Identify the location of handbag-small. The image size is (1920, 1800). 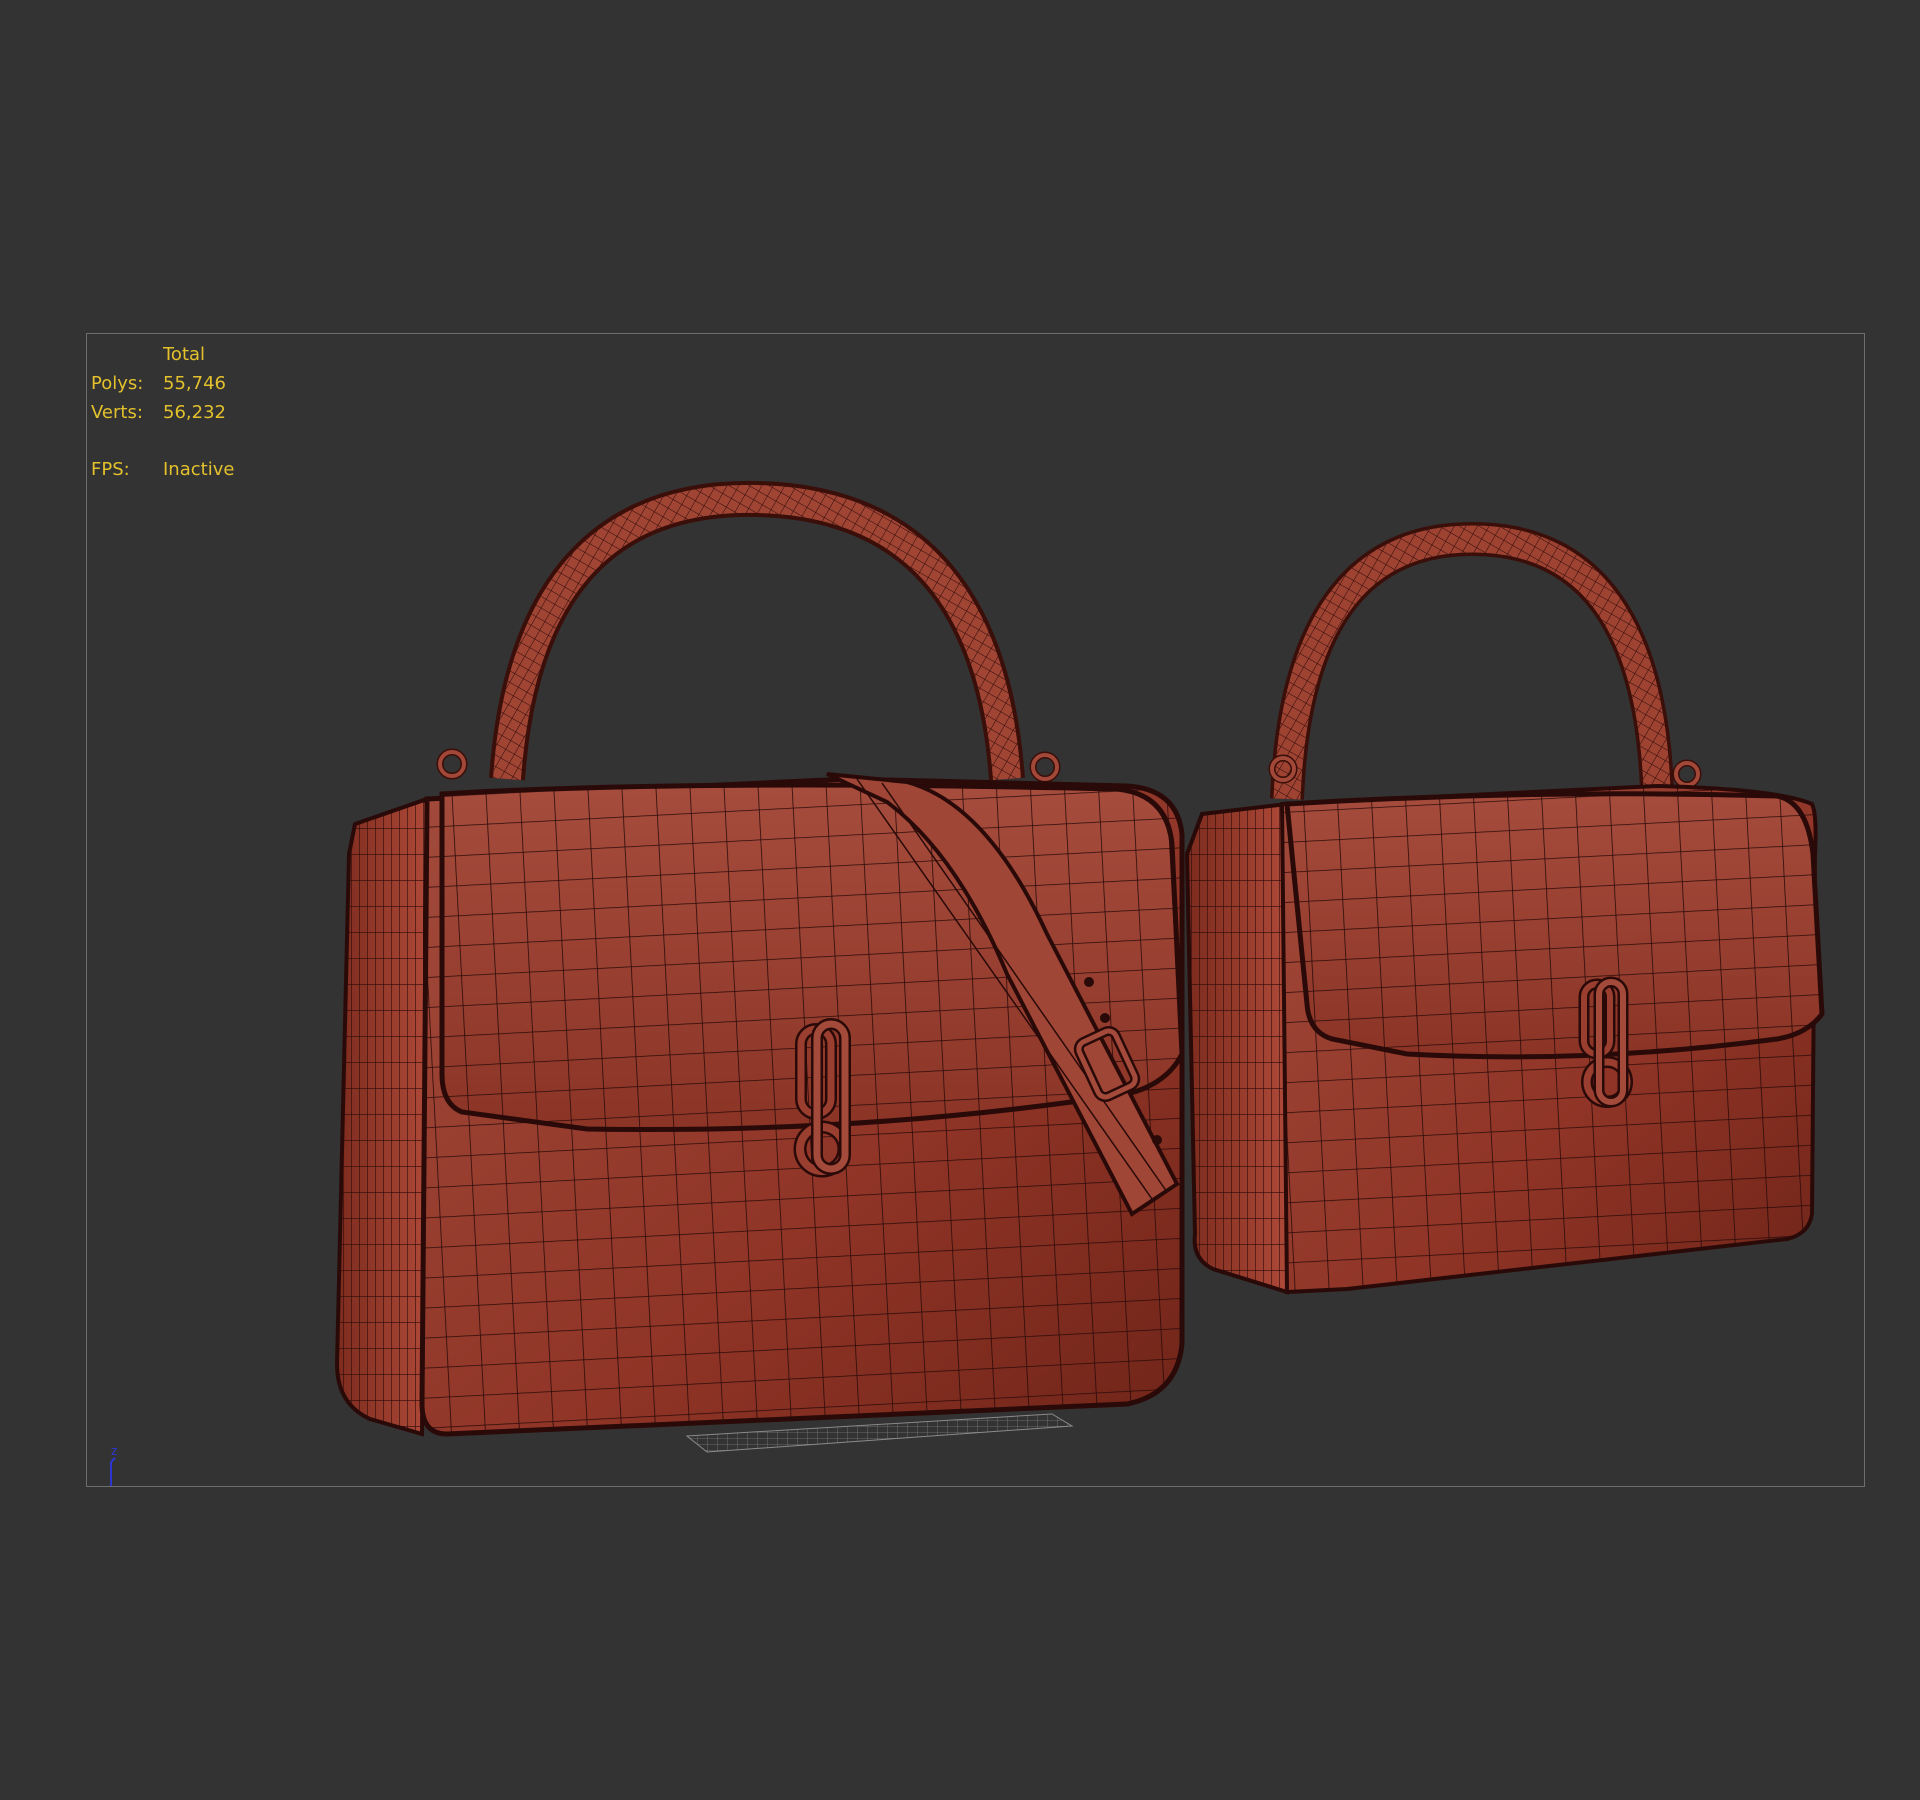
(1504, 912).